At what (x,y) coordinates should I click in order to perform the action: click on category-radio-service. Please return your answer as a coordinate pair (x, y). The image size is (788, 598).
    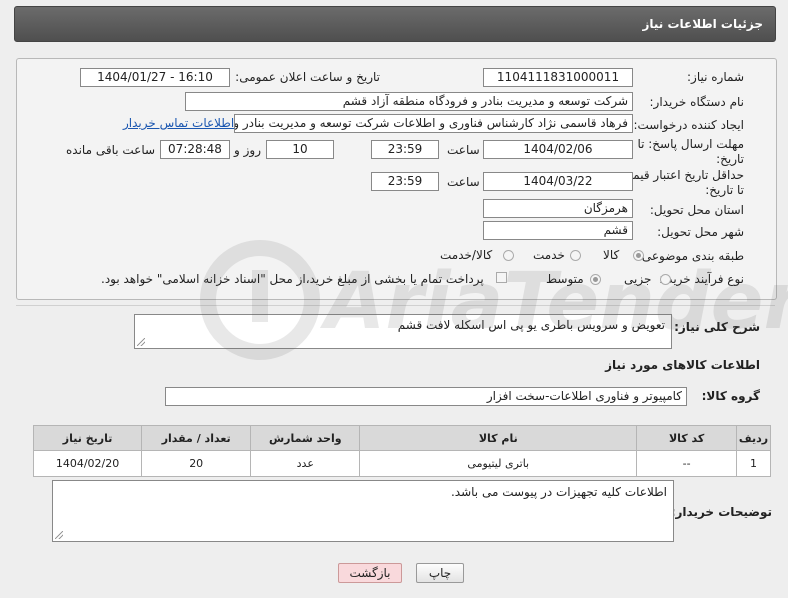
    Looking at the image, I should click on (575, 255).